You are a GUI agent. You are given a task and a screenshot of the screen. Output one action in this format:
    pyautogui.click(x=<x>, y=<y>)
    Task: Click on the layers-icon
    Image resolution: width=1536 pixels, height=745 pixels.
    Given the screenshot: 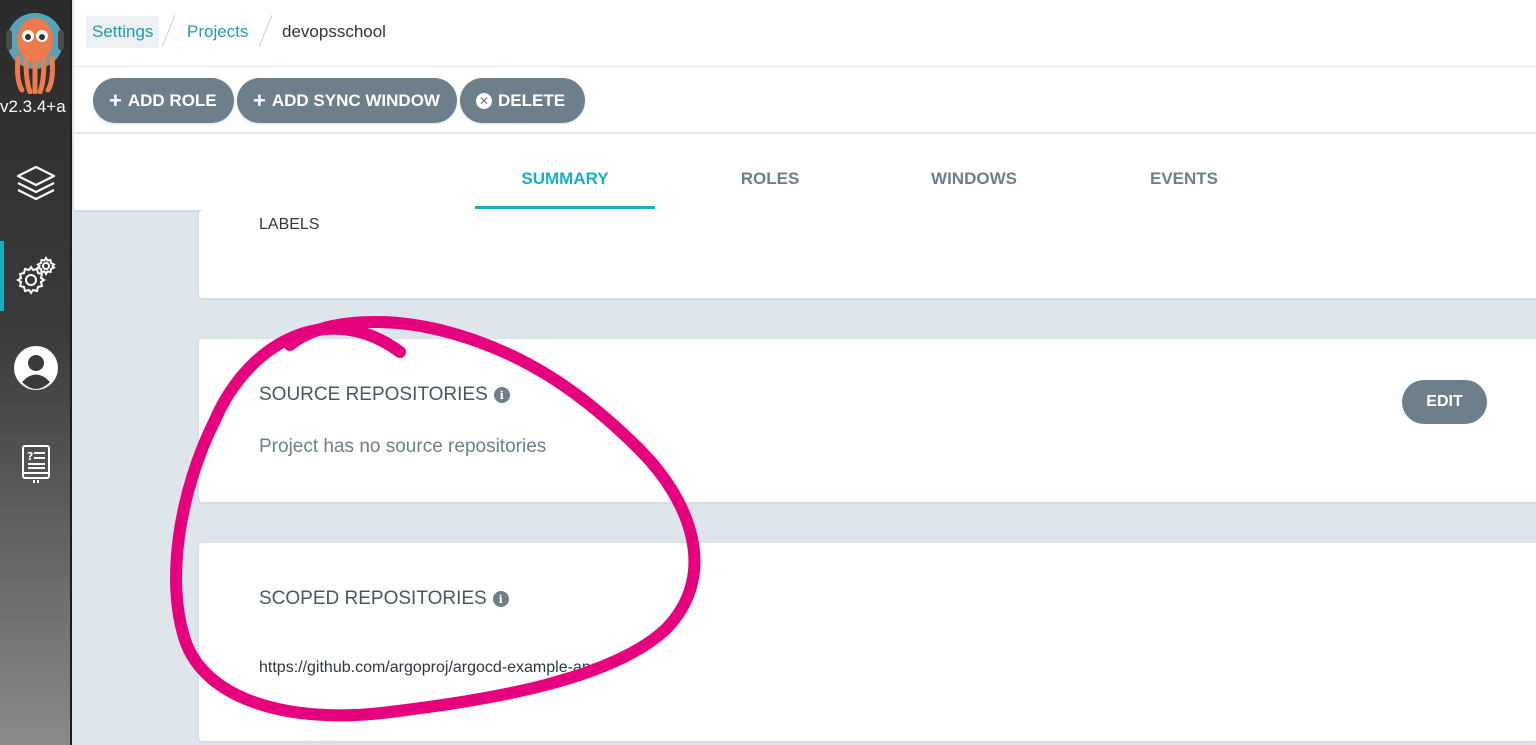 What is the action you would take?
    pyautogui.click(x=36, y=183)
    